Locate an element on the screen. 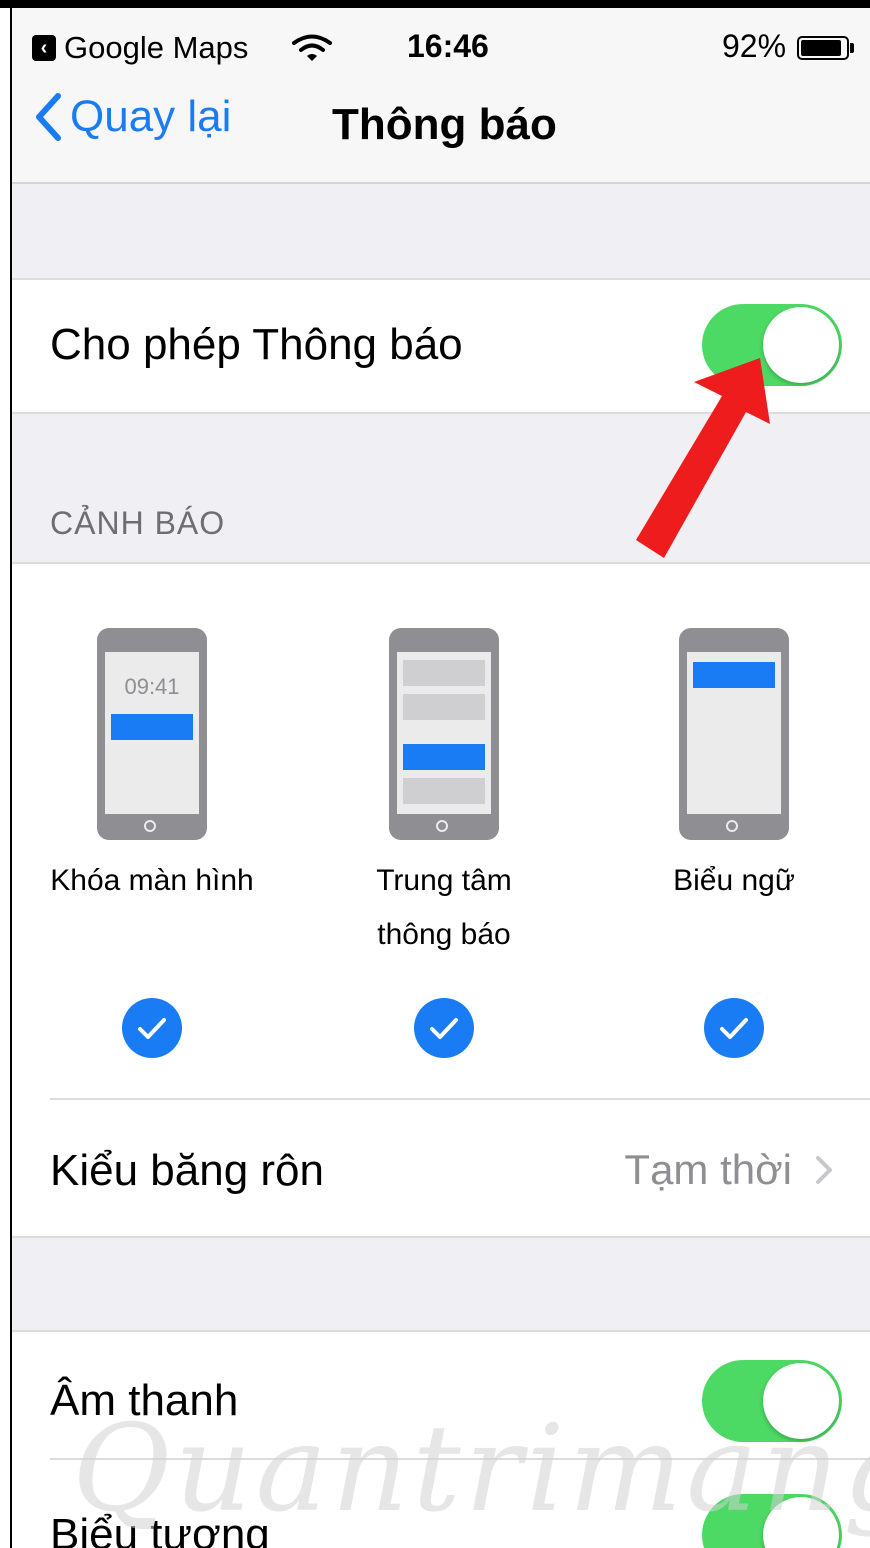 The image size is (870, 1548). alert-style-notification-center: Trung tâm thông báo is located at coordinates (444, 795).